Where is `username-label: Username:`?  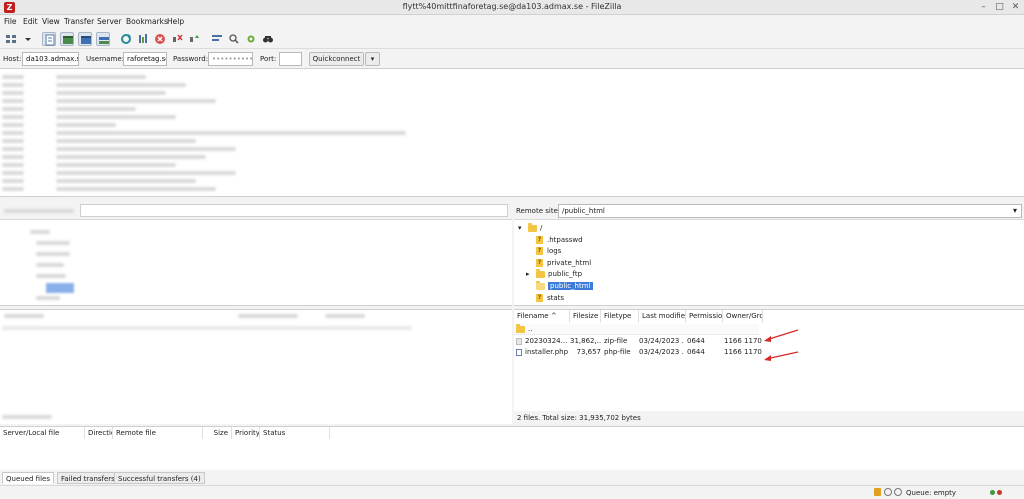
username-label: Username: is located at coordinates (105, 59).